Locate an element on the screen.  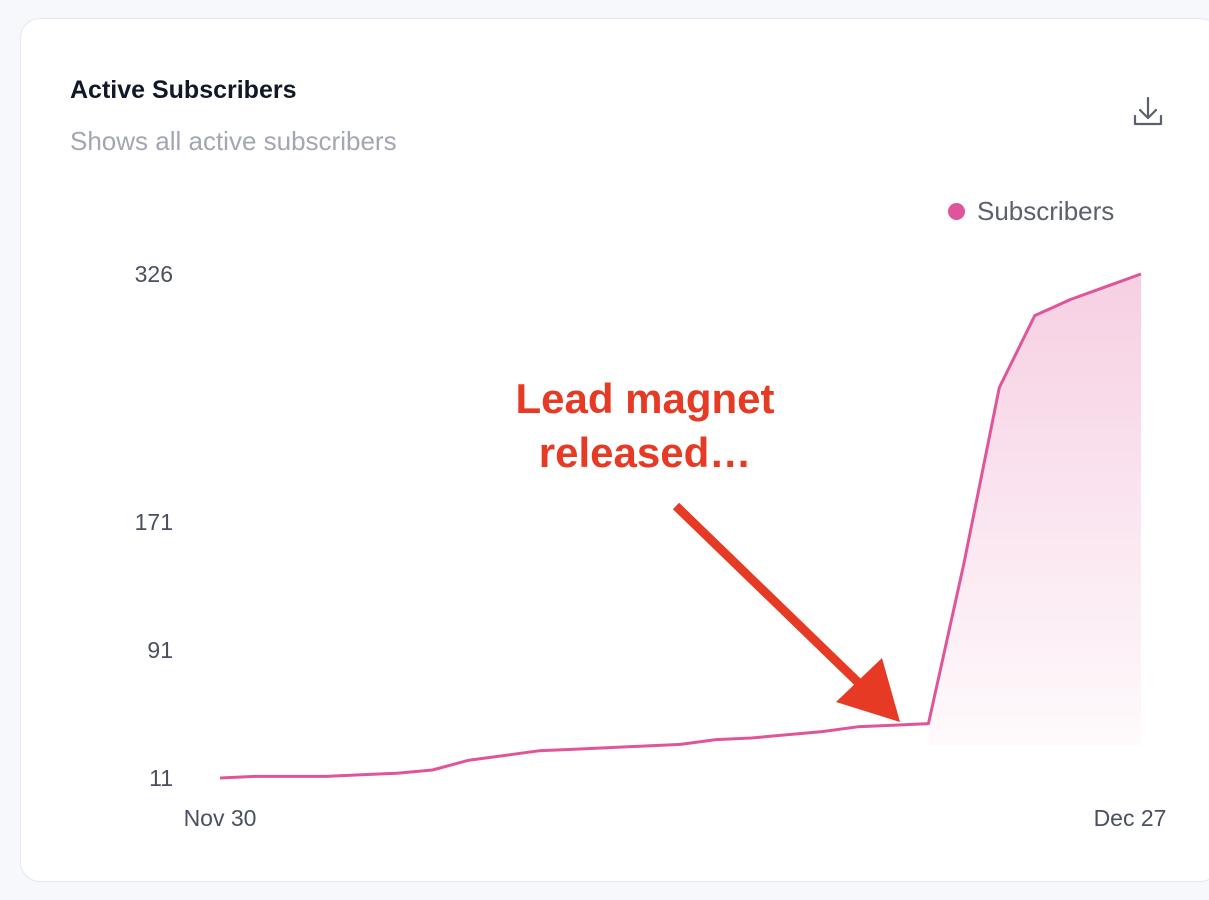
y-tick-label: 326 is located at coordinates (154, 274).